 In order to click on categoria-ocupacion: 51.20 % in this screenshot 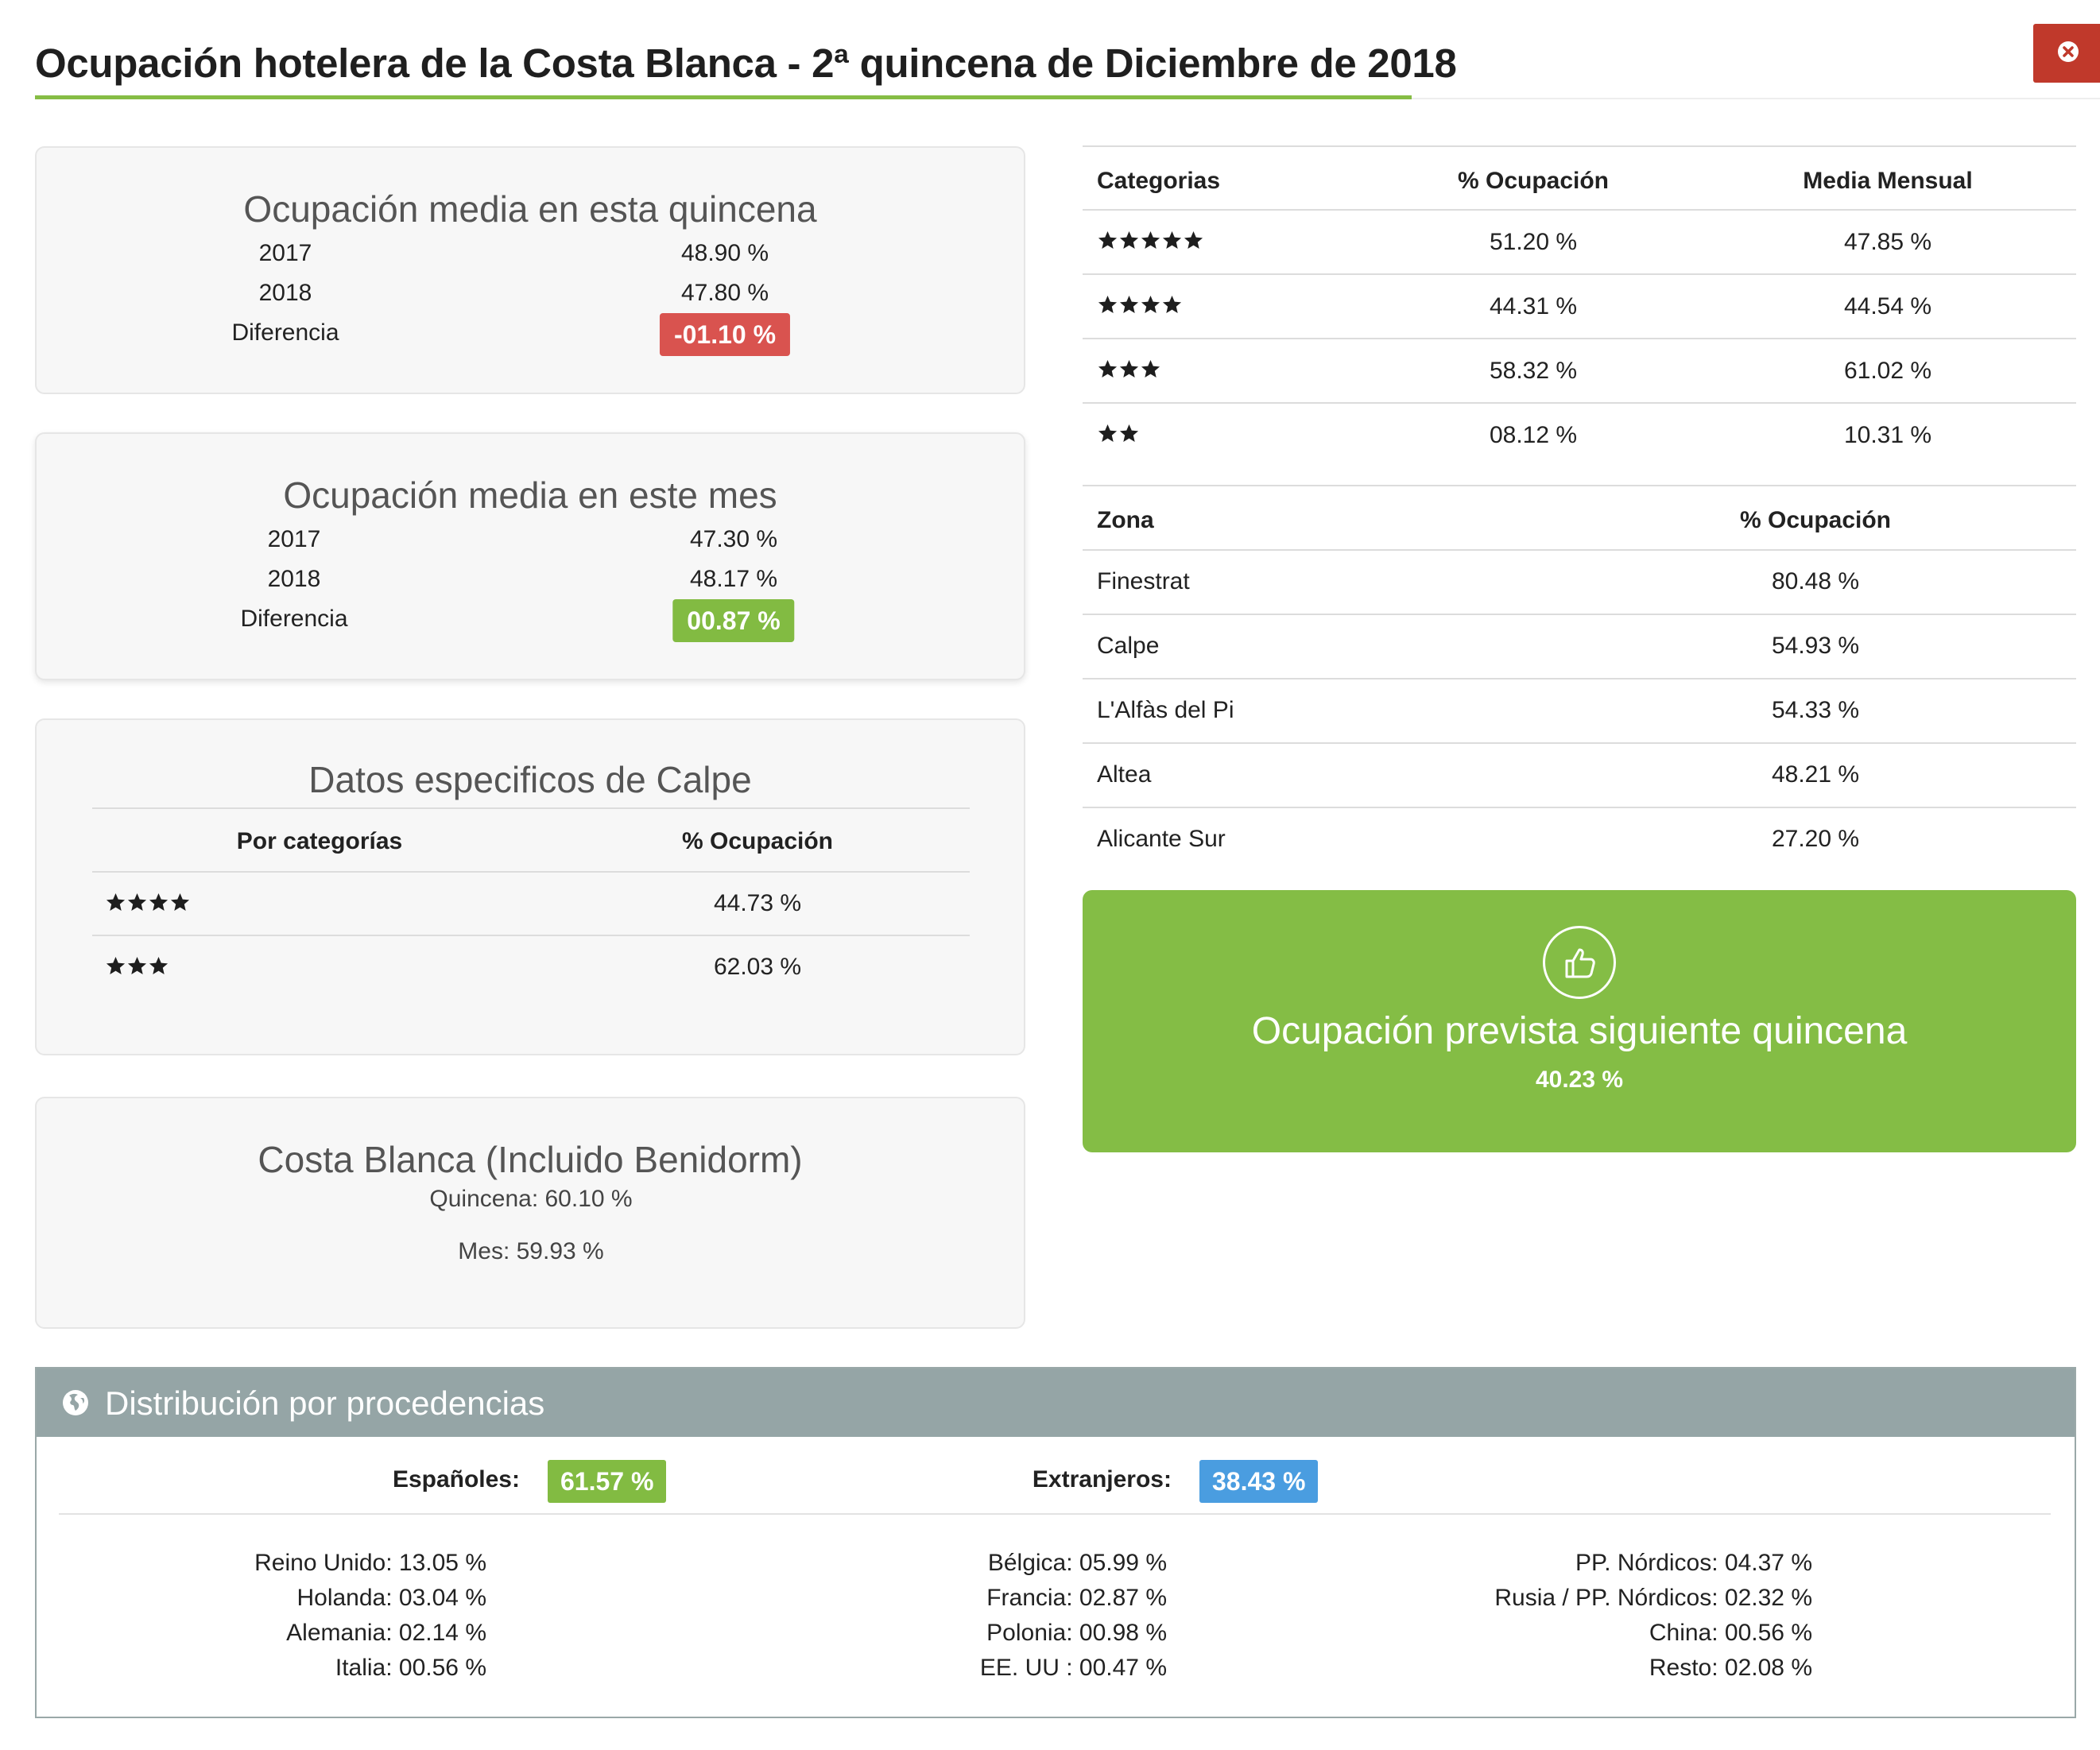, I will do `click(1534, 242)`.